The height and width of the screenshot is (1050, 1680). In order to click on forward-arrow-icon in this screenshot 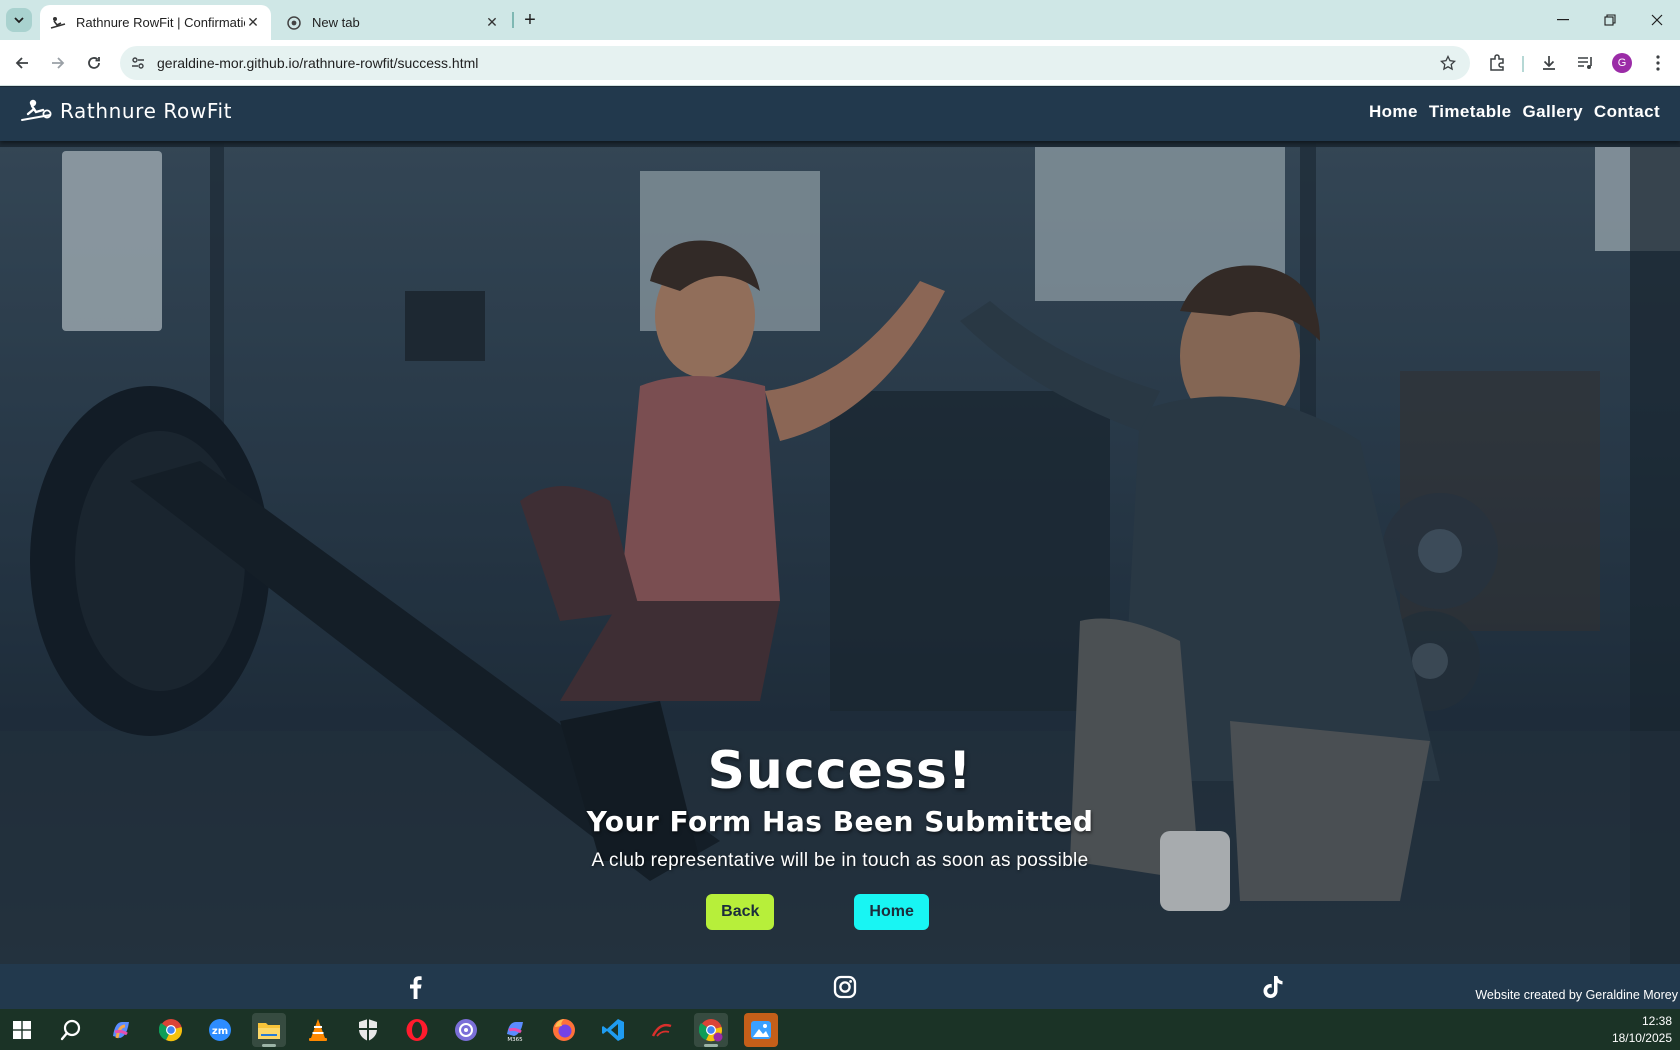, I will do `click(58, 63)`.